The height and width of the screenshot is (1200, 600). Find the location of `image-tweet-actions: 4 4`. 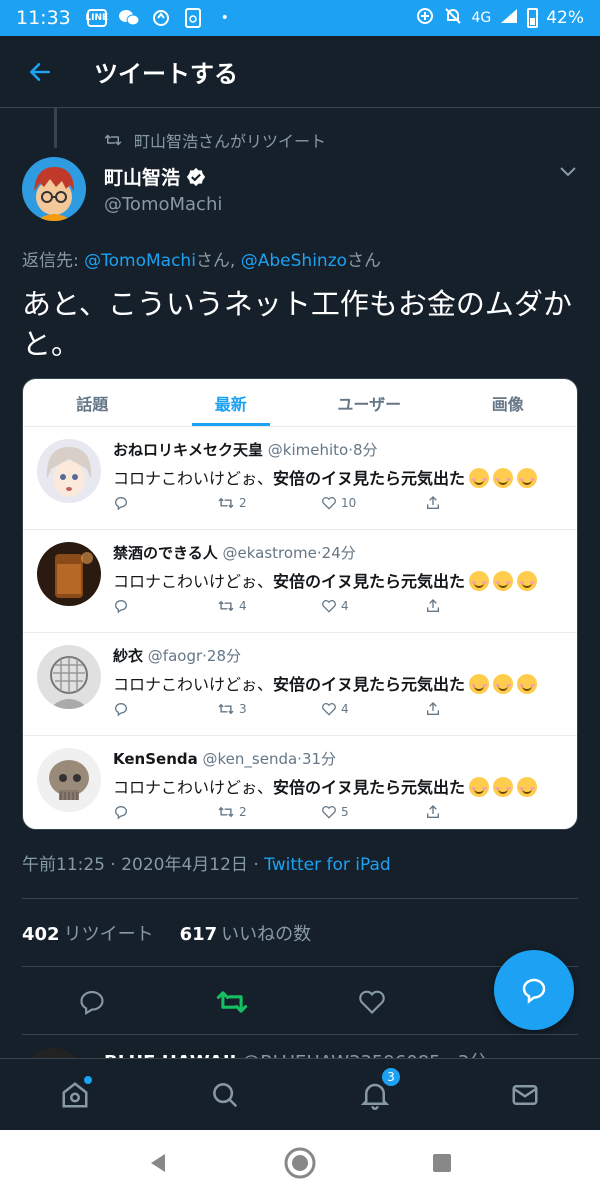

image-tweet-actions: 4 4 is located at coordinates (333, 606).